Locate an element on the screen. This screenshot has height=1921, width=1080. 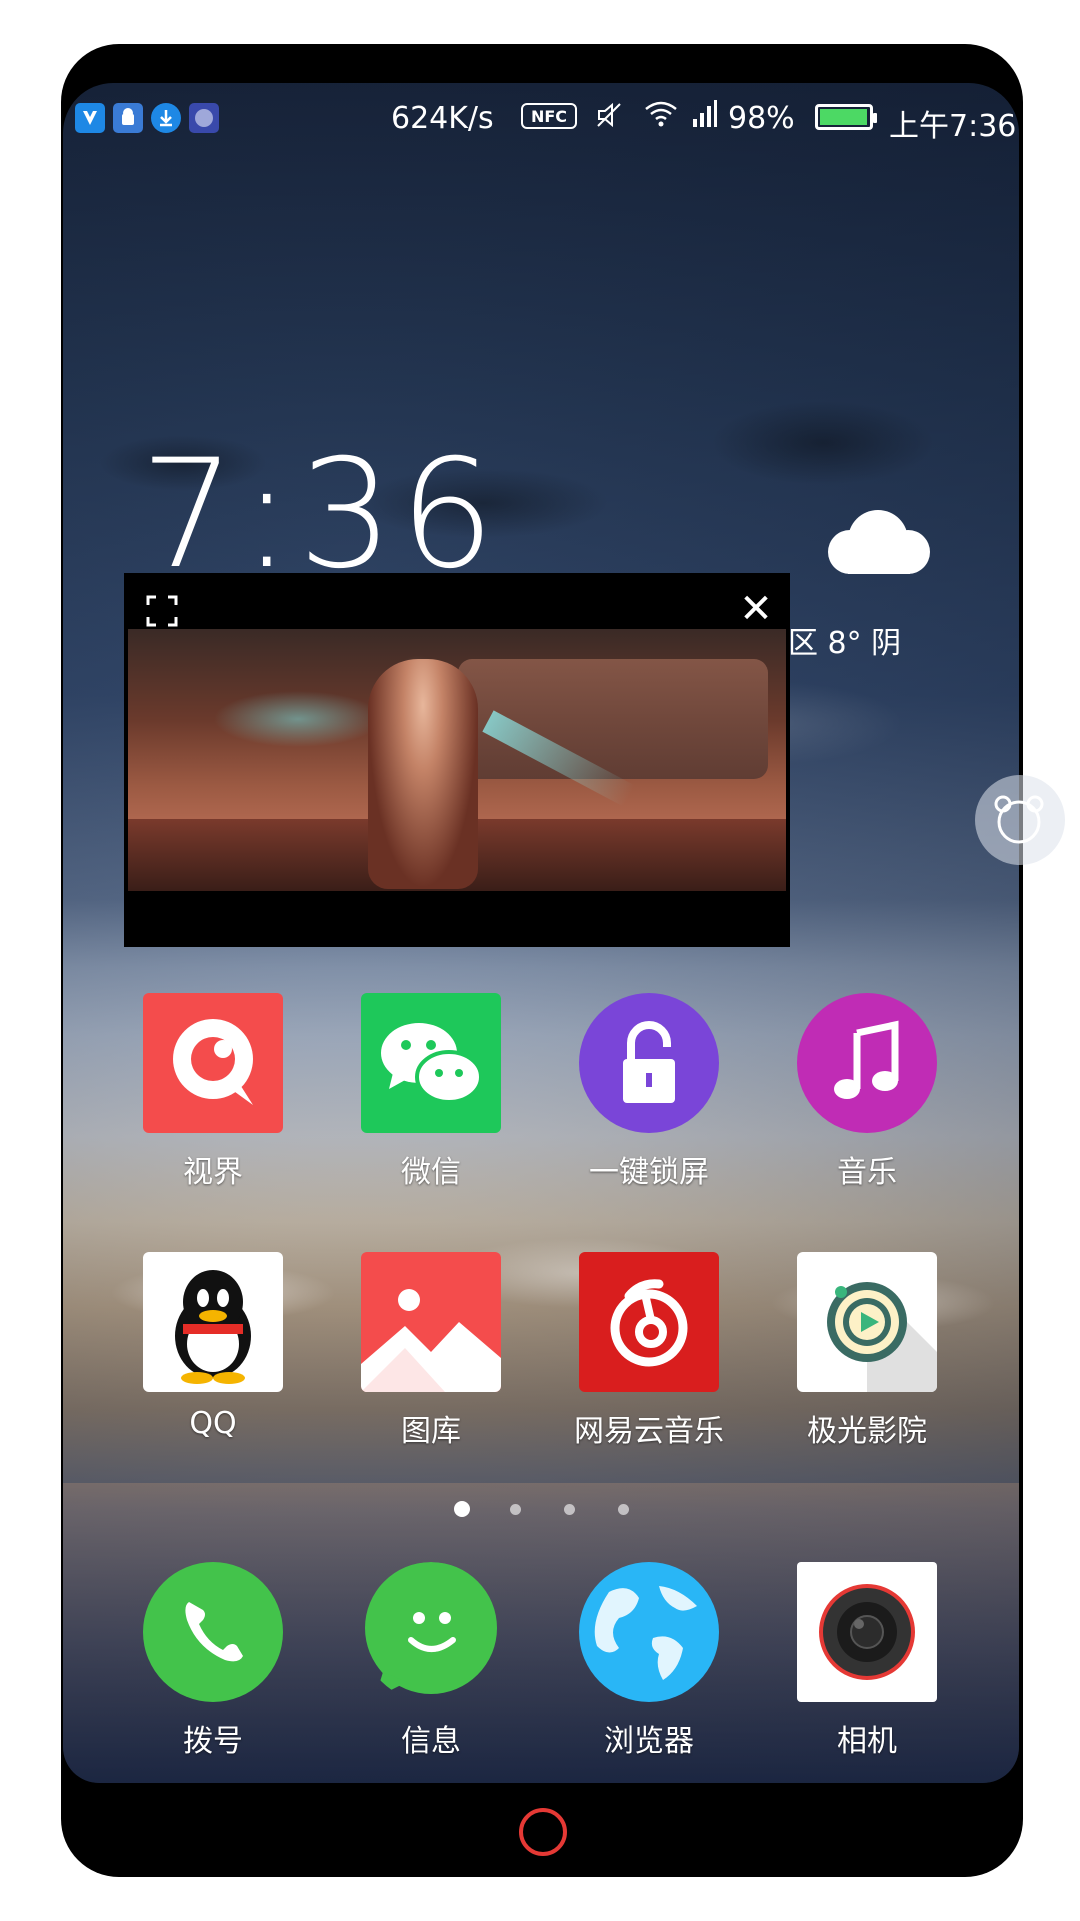
close-icon: ✕ is located at coordinates (756, 609).